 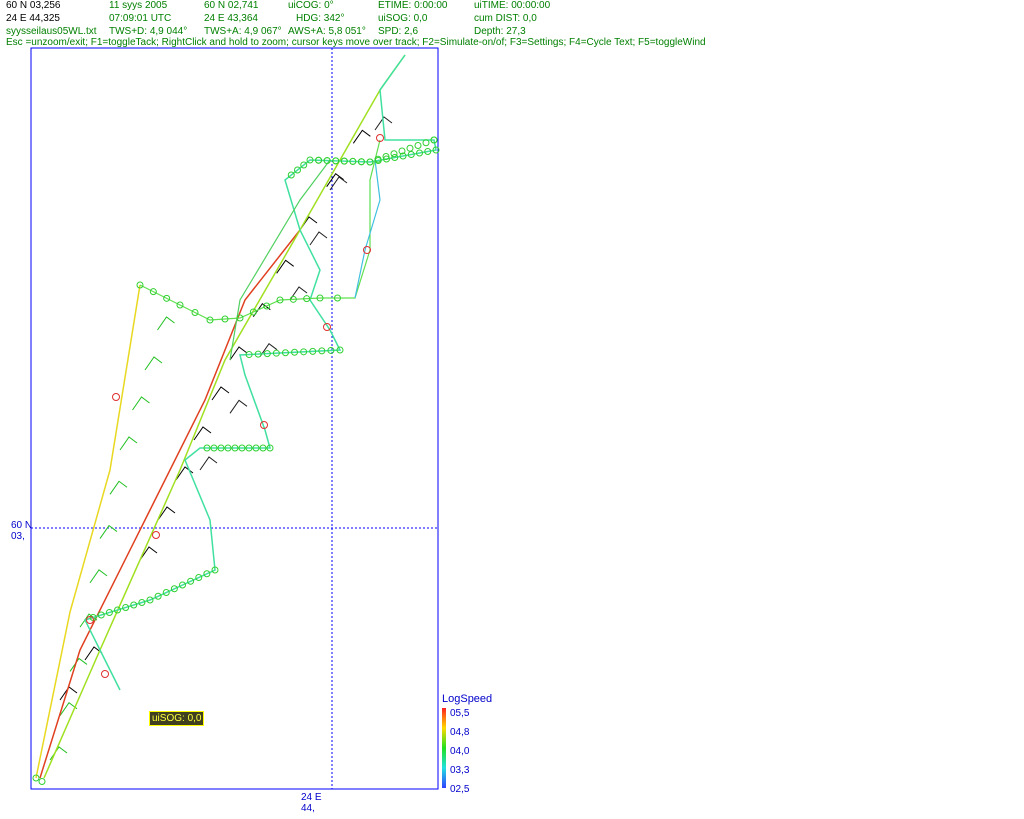 What do you see at coordinates (460, 770) in the screenshot?
I see `legend-value-4: 03,3` at bounding box center [460, 770].